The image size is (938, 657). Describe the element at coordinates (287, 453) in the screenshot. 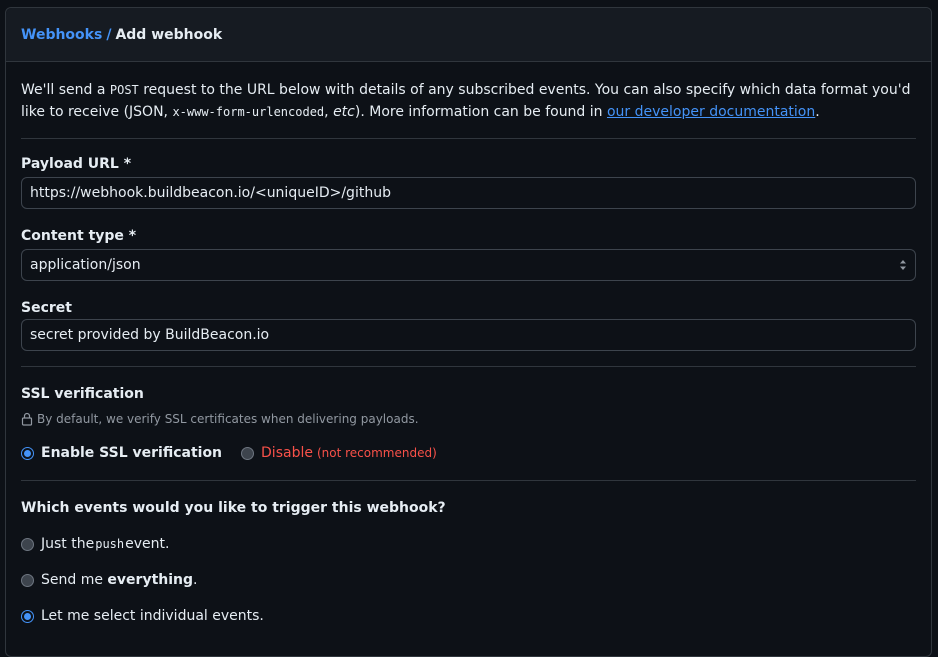

I see `ssl-disable-label: Disable` at that location.